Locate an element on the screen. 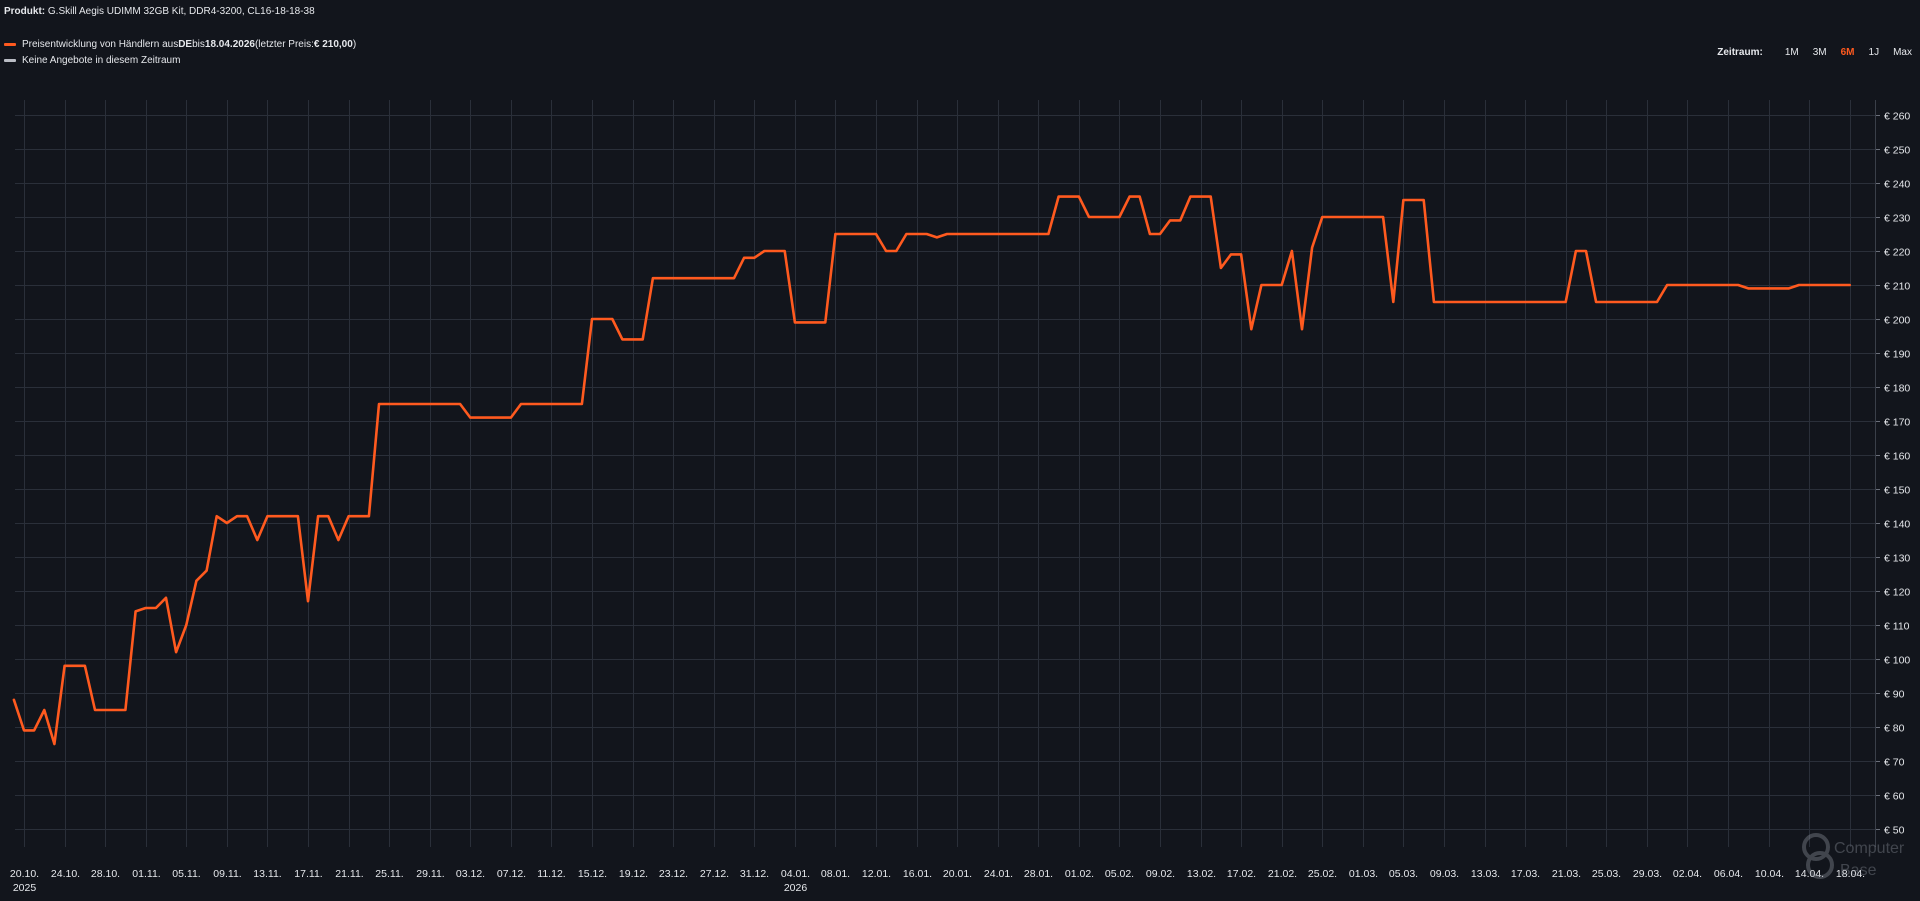  x-tick-label: 05.11. is located at coordinates (186, 874).